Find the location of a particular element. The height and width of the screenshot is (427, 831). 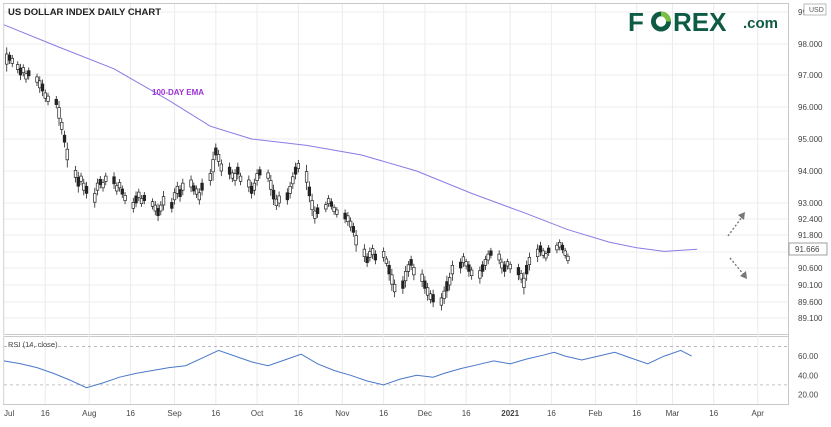

rsi-series is located at coordinates (395, 367).